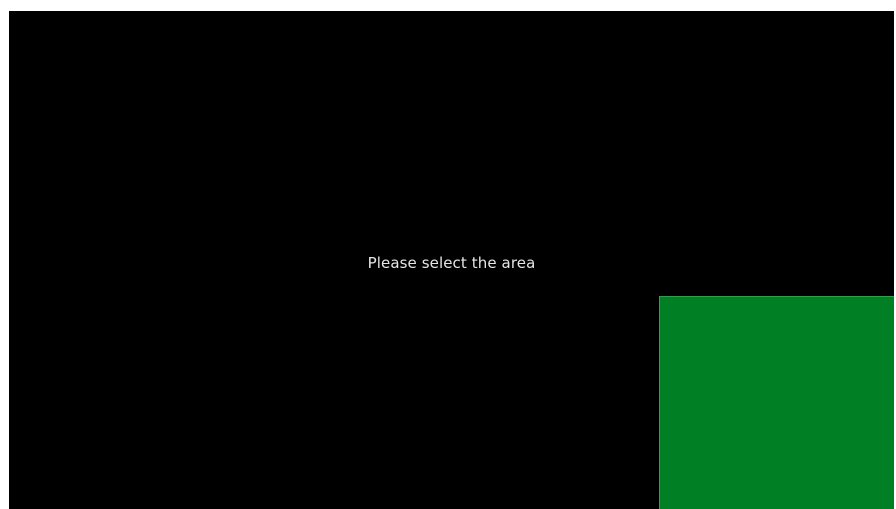 Image resolution: width=896 pixels, height=509 pixels. I want to click on selection-rectangle, so click(776, 402).